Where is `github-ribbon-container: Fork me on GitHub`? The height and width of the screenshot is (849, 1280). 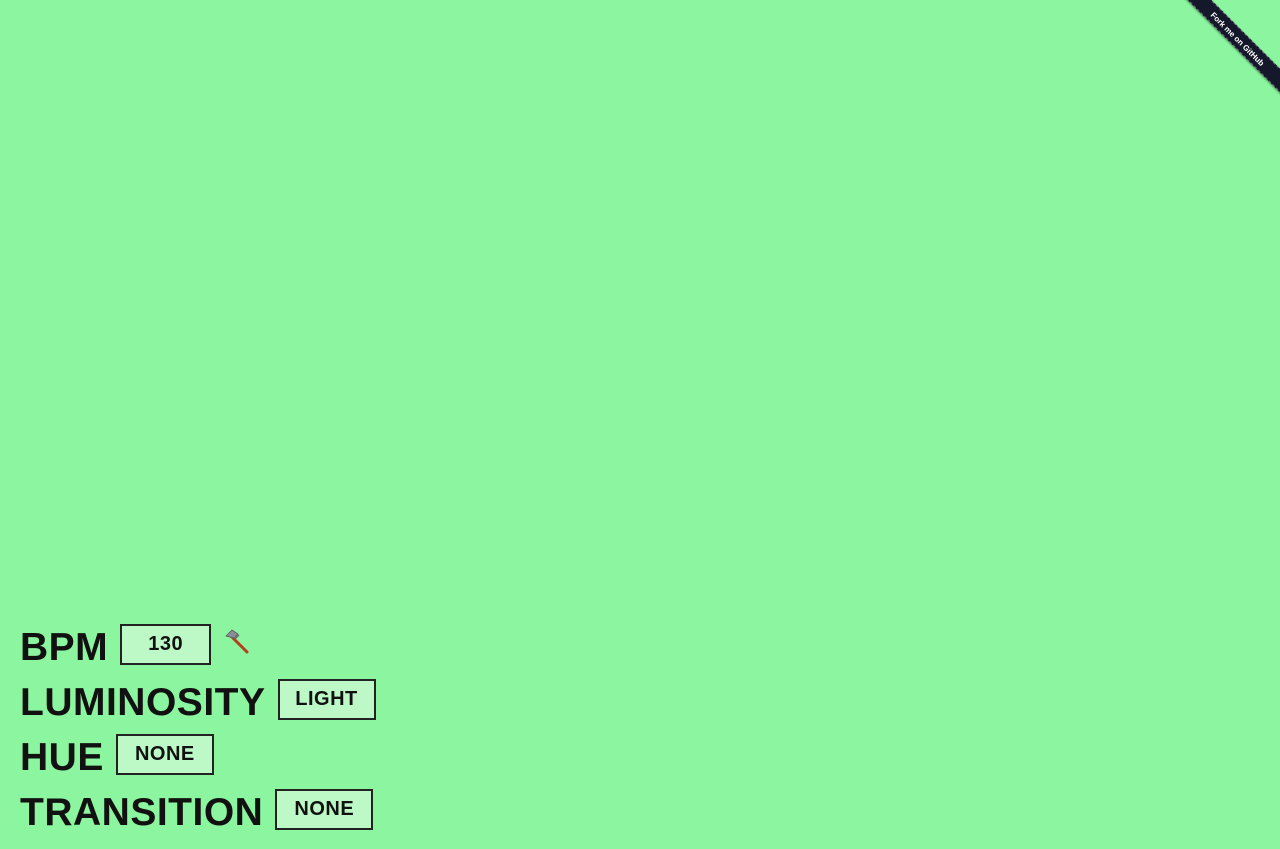
github-ribbon-container: Fork me on GitHub is located at coordinates (1230, 50).